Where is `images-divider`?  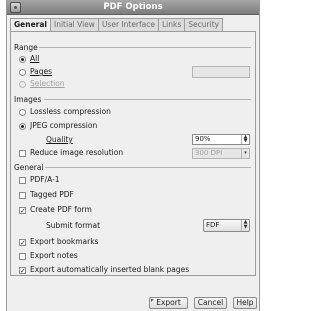 images-divider is located at coordinates (147, 99).